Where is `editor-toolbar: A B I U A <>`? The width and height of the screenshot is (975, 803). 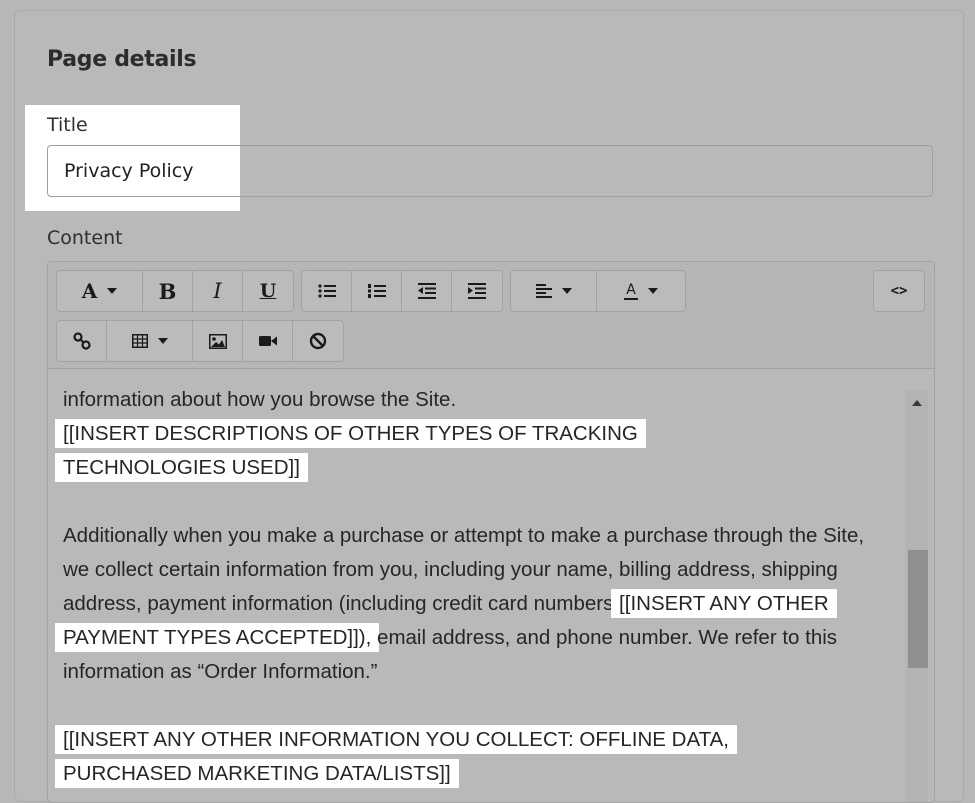 editor-toolbar: A B I U A <> is located at coordinates (491, 315).